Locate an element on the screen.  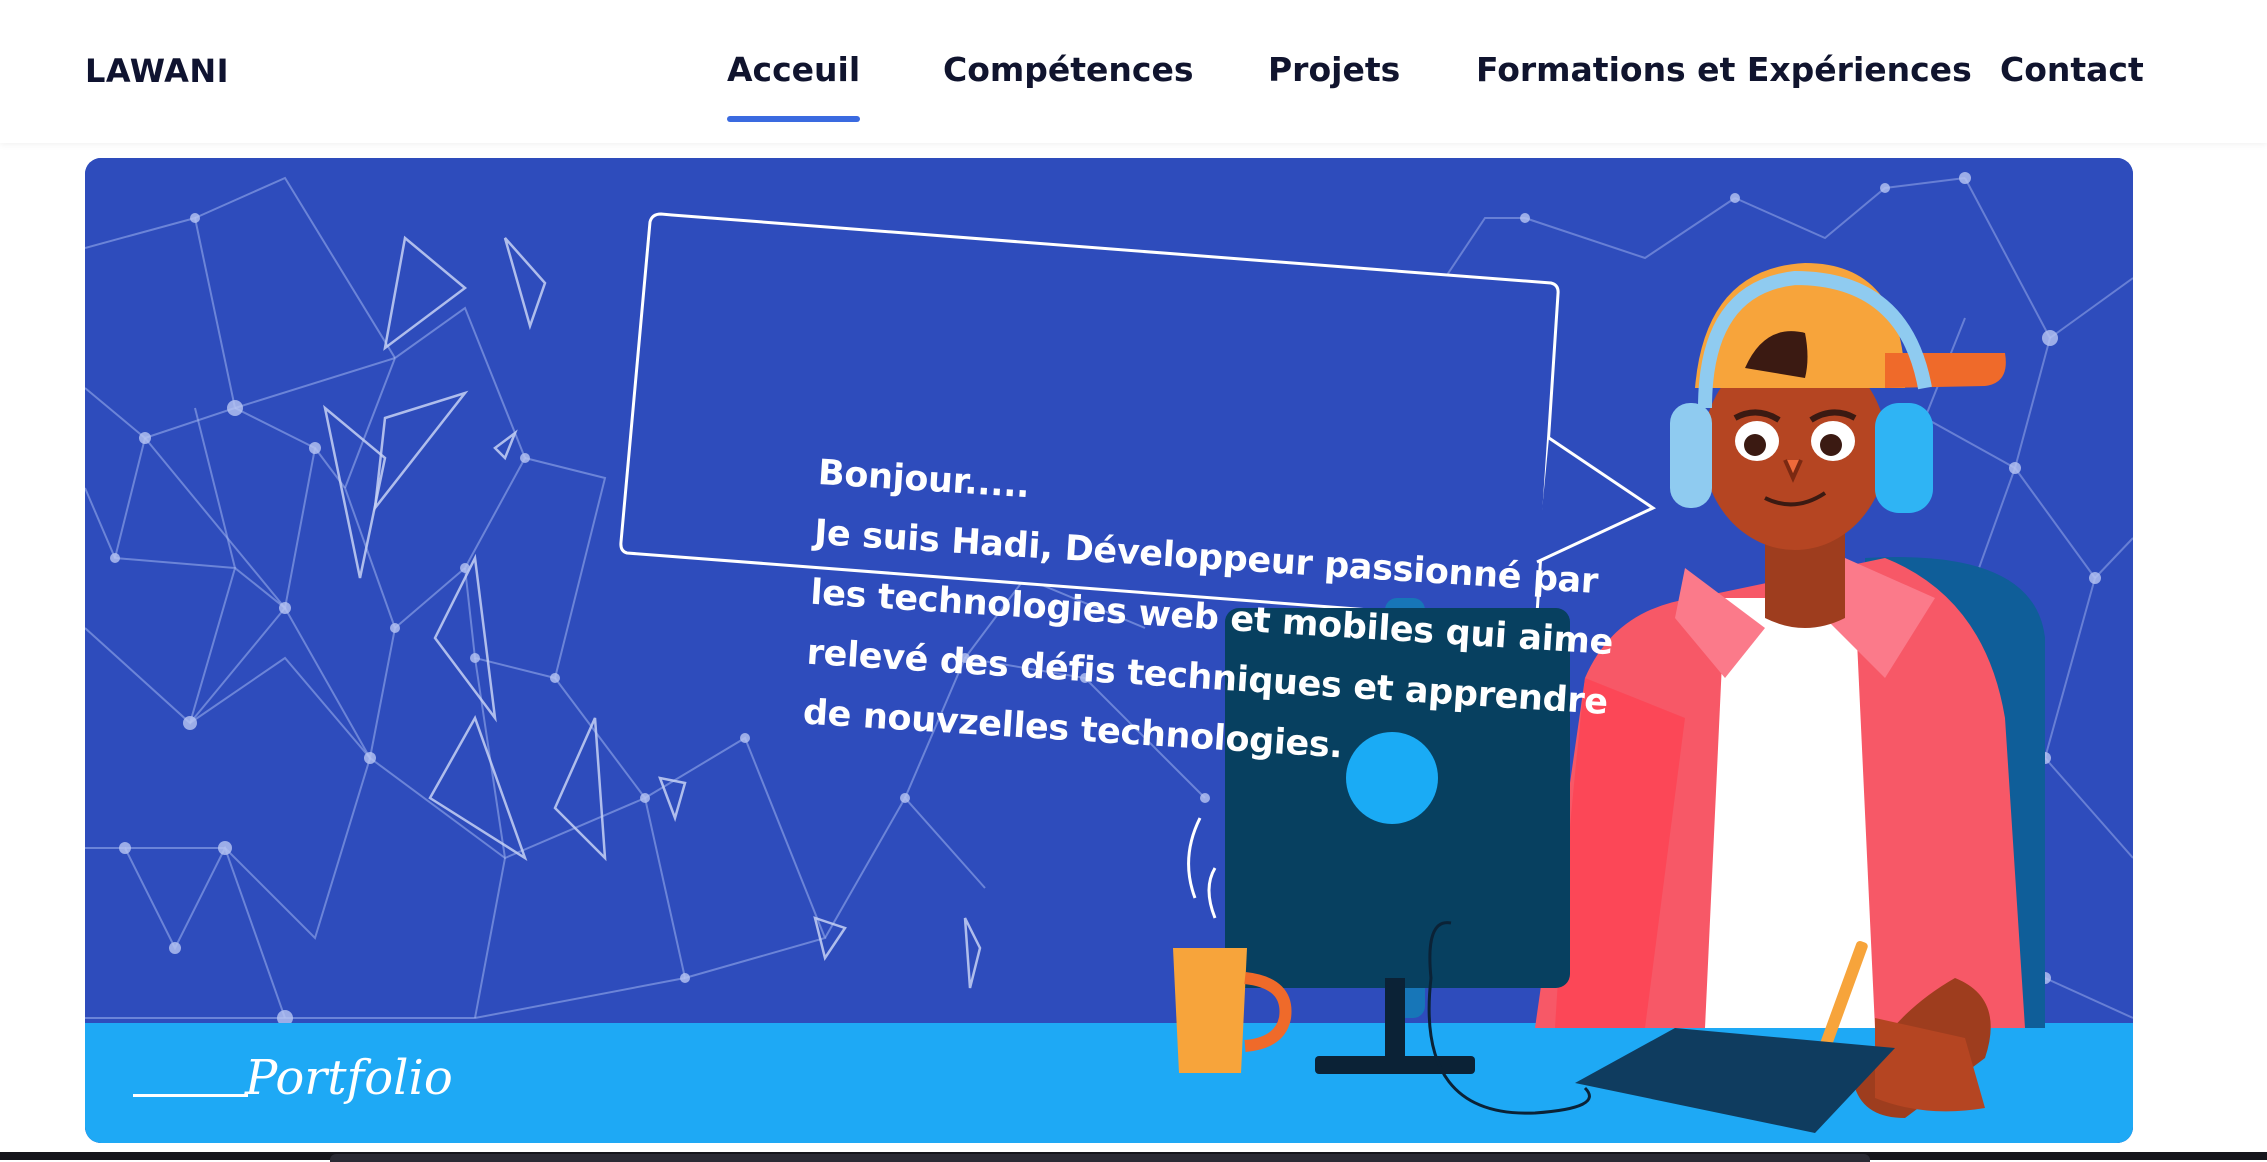
nav-competences: Compétences is located at coordinates (1068, 69).